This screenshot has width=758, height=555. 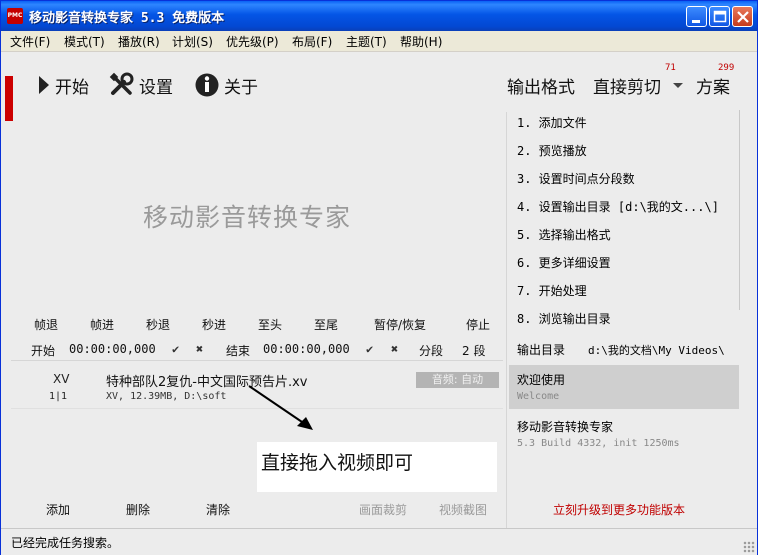 I want to click on direct-cut-button: 直接剪切, so click(x=641, y=85).